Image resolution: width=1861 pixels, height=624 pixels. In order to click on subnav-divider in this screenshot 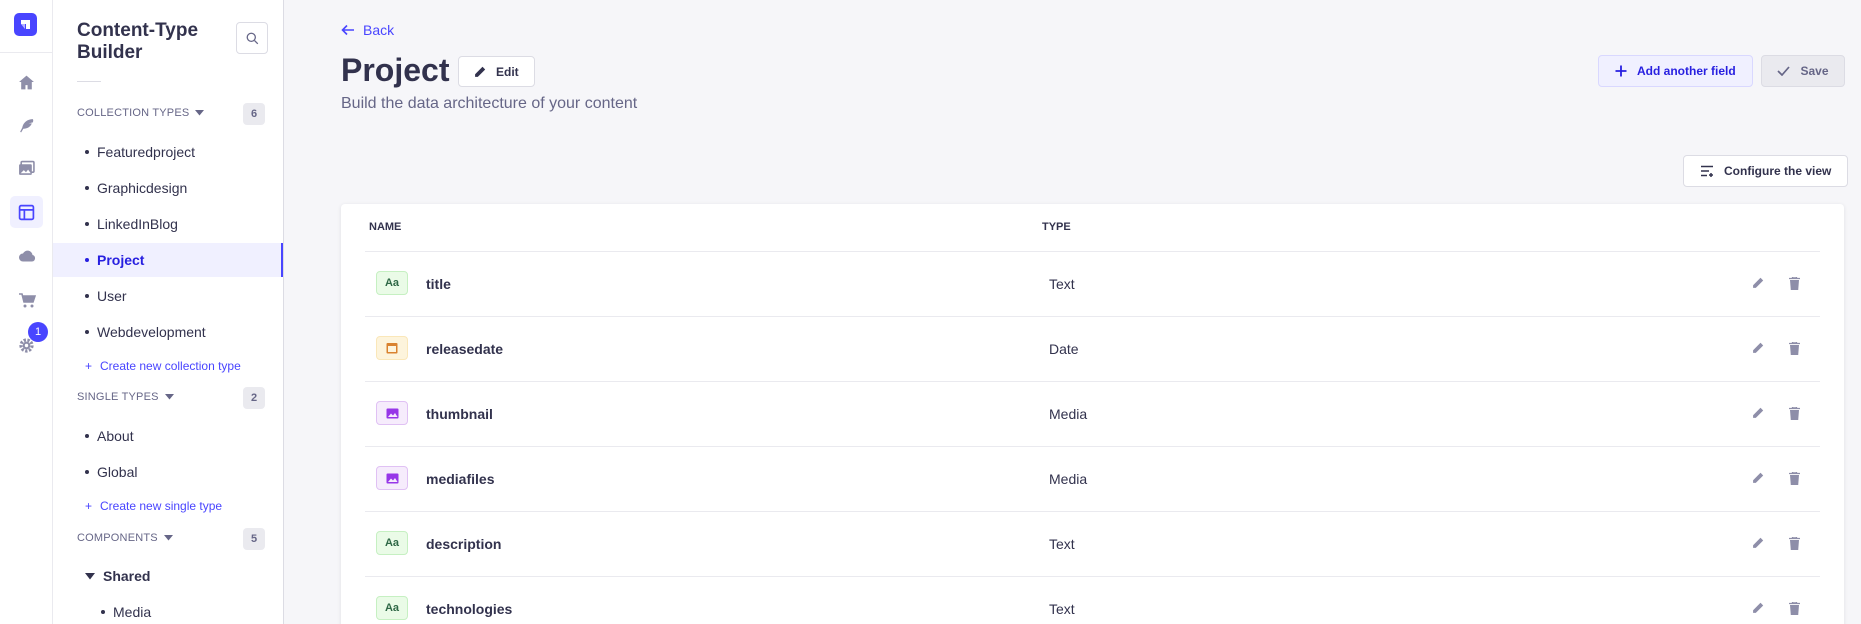, I will do `click(89, 81)`.